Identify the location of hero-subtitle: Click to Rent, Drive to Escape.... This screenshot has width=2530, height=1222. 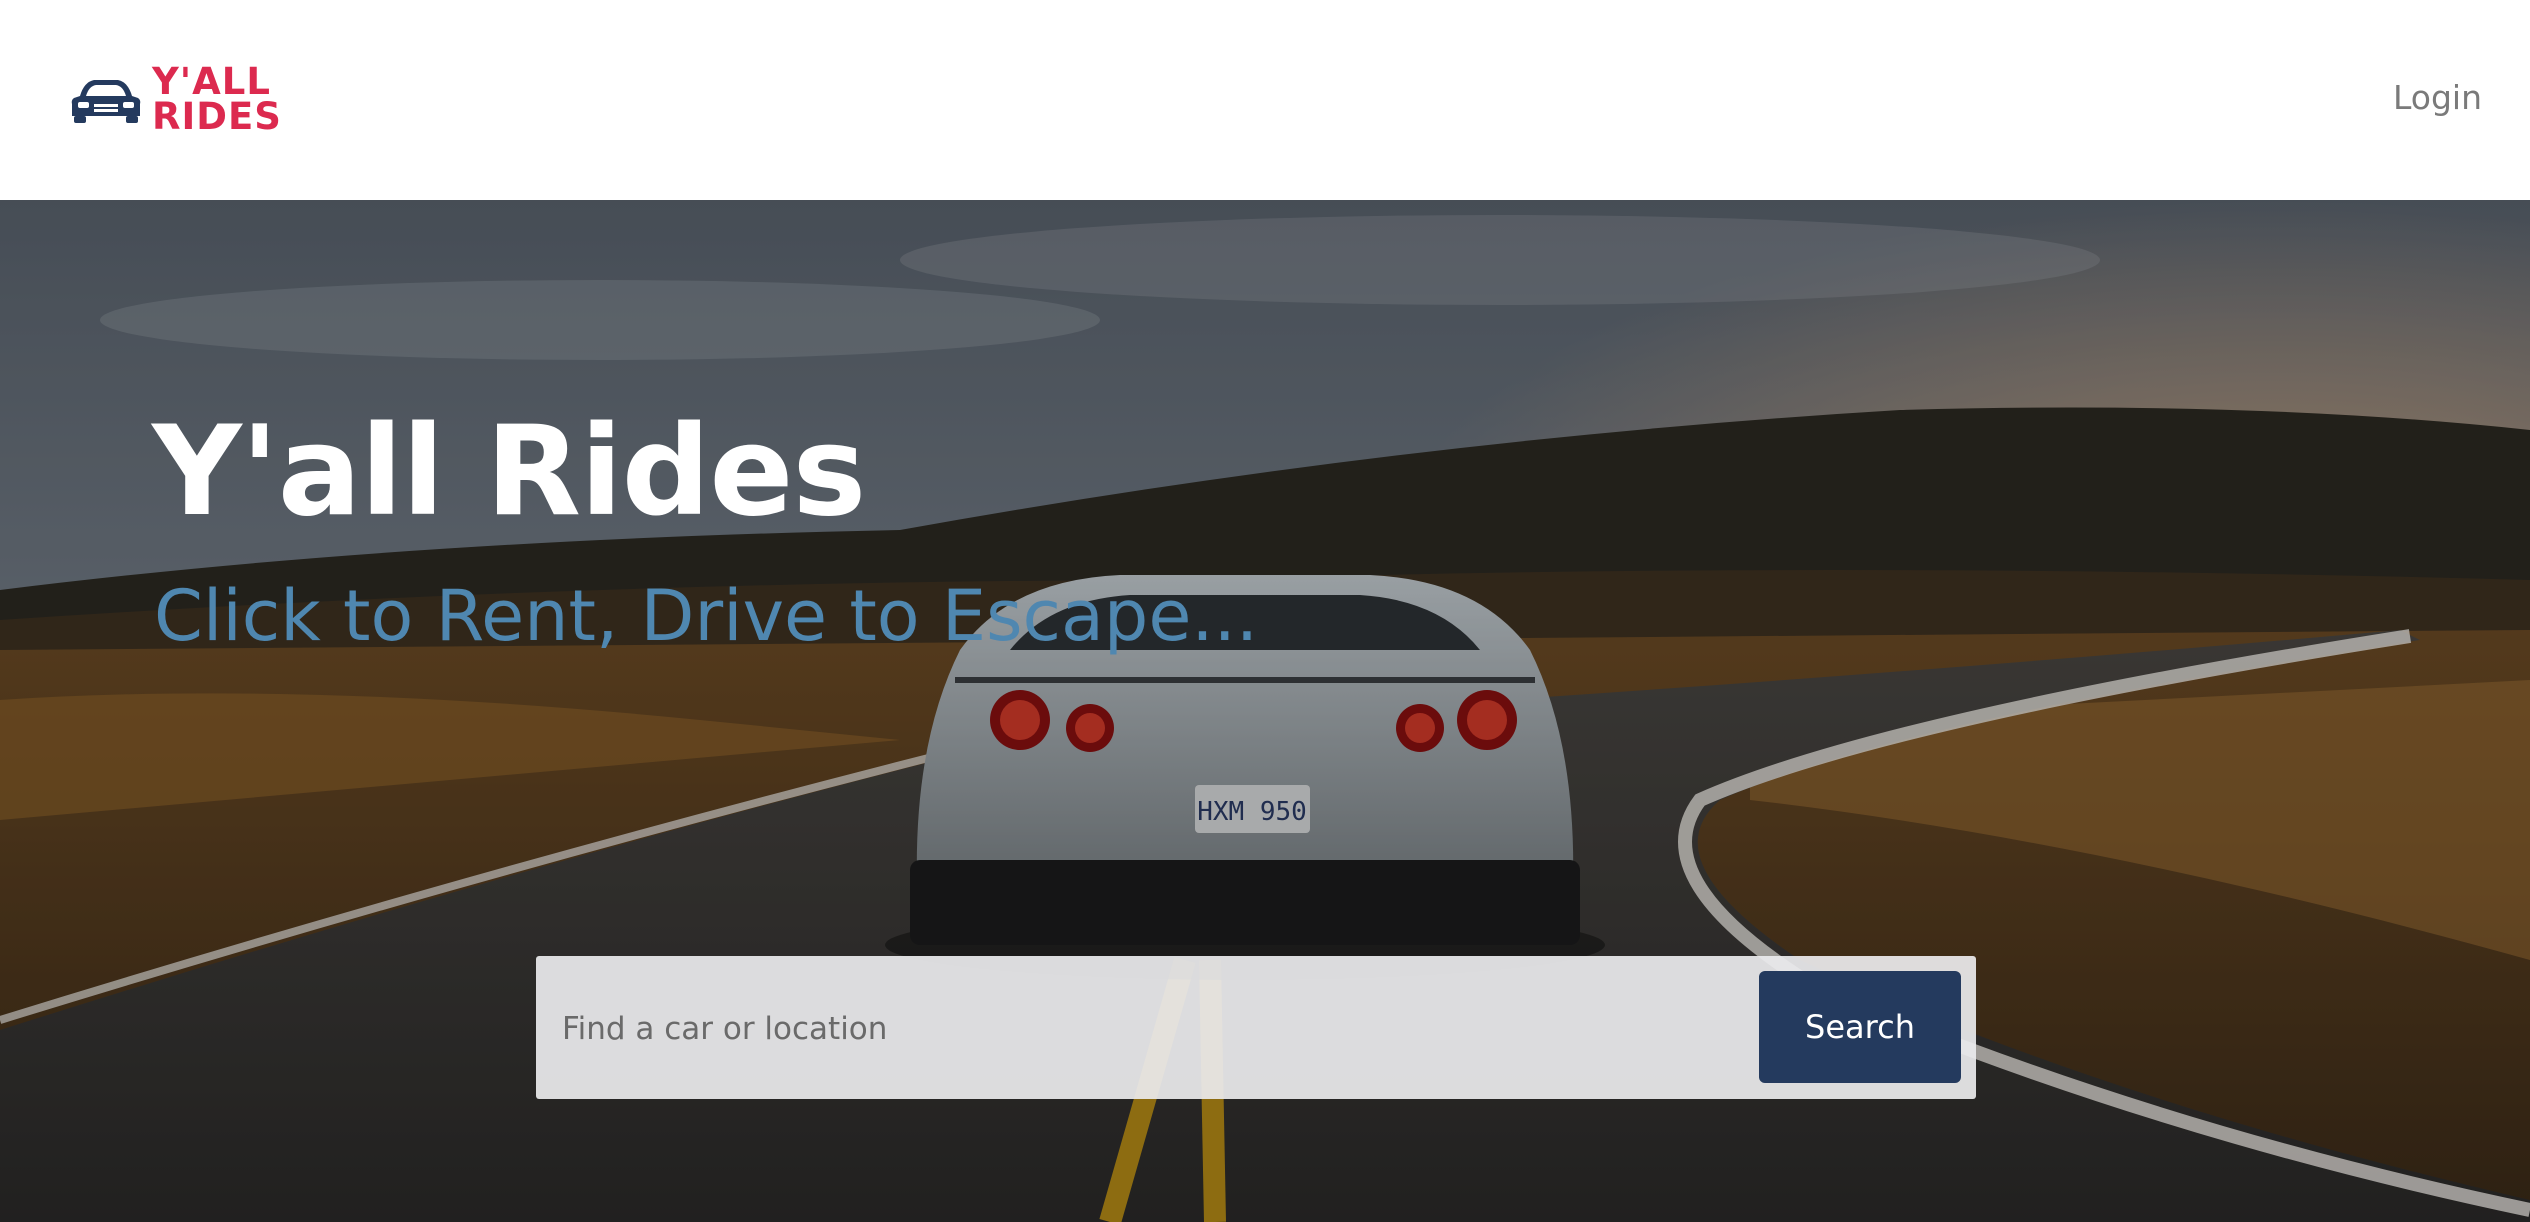
(706, 616).